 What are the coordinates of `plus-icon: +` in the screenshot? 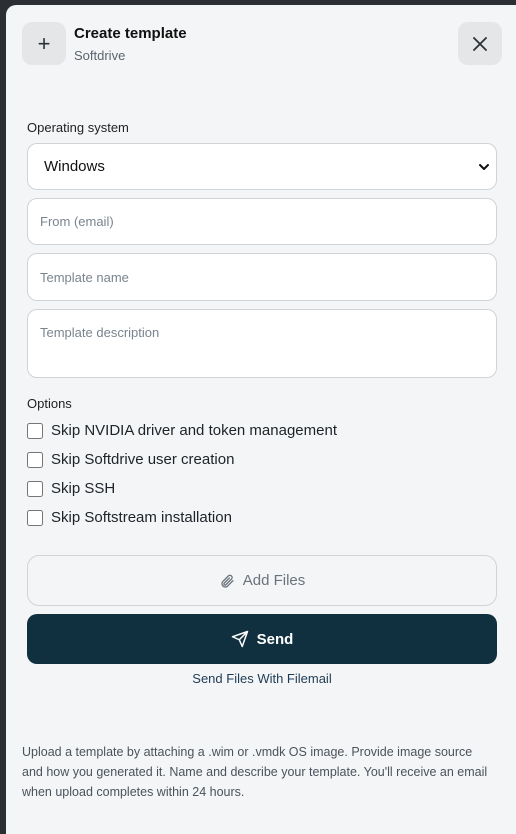 It's located at (44, 43).